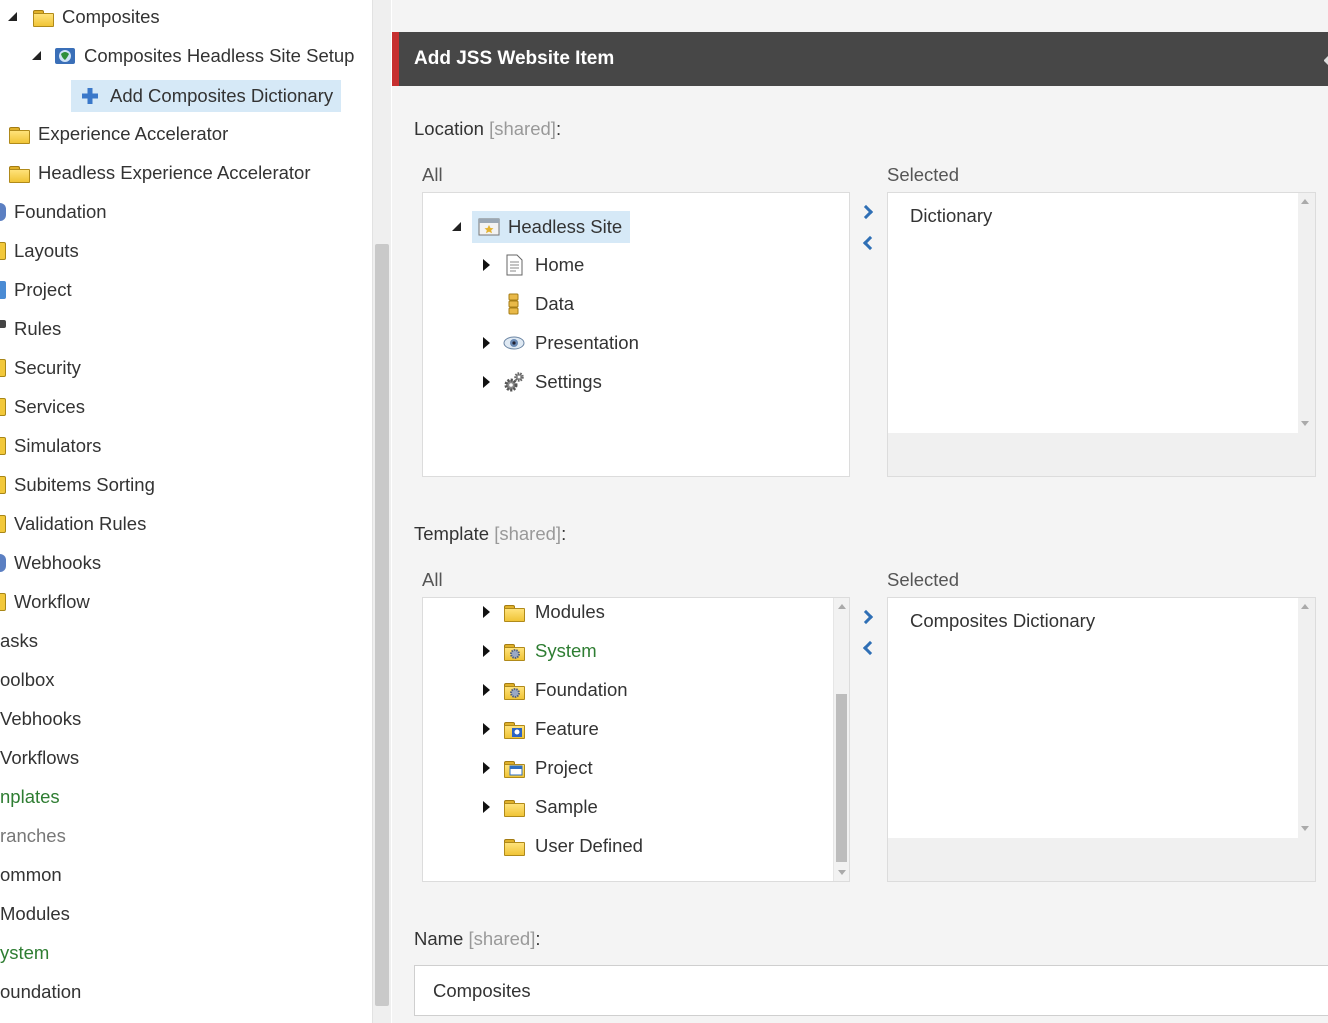 Image resolution: width=1328 pixels, height=1023 pixels. Describe the element at coordinates (514, 304) in the screenshot. I see `data-icon` at that location.